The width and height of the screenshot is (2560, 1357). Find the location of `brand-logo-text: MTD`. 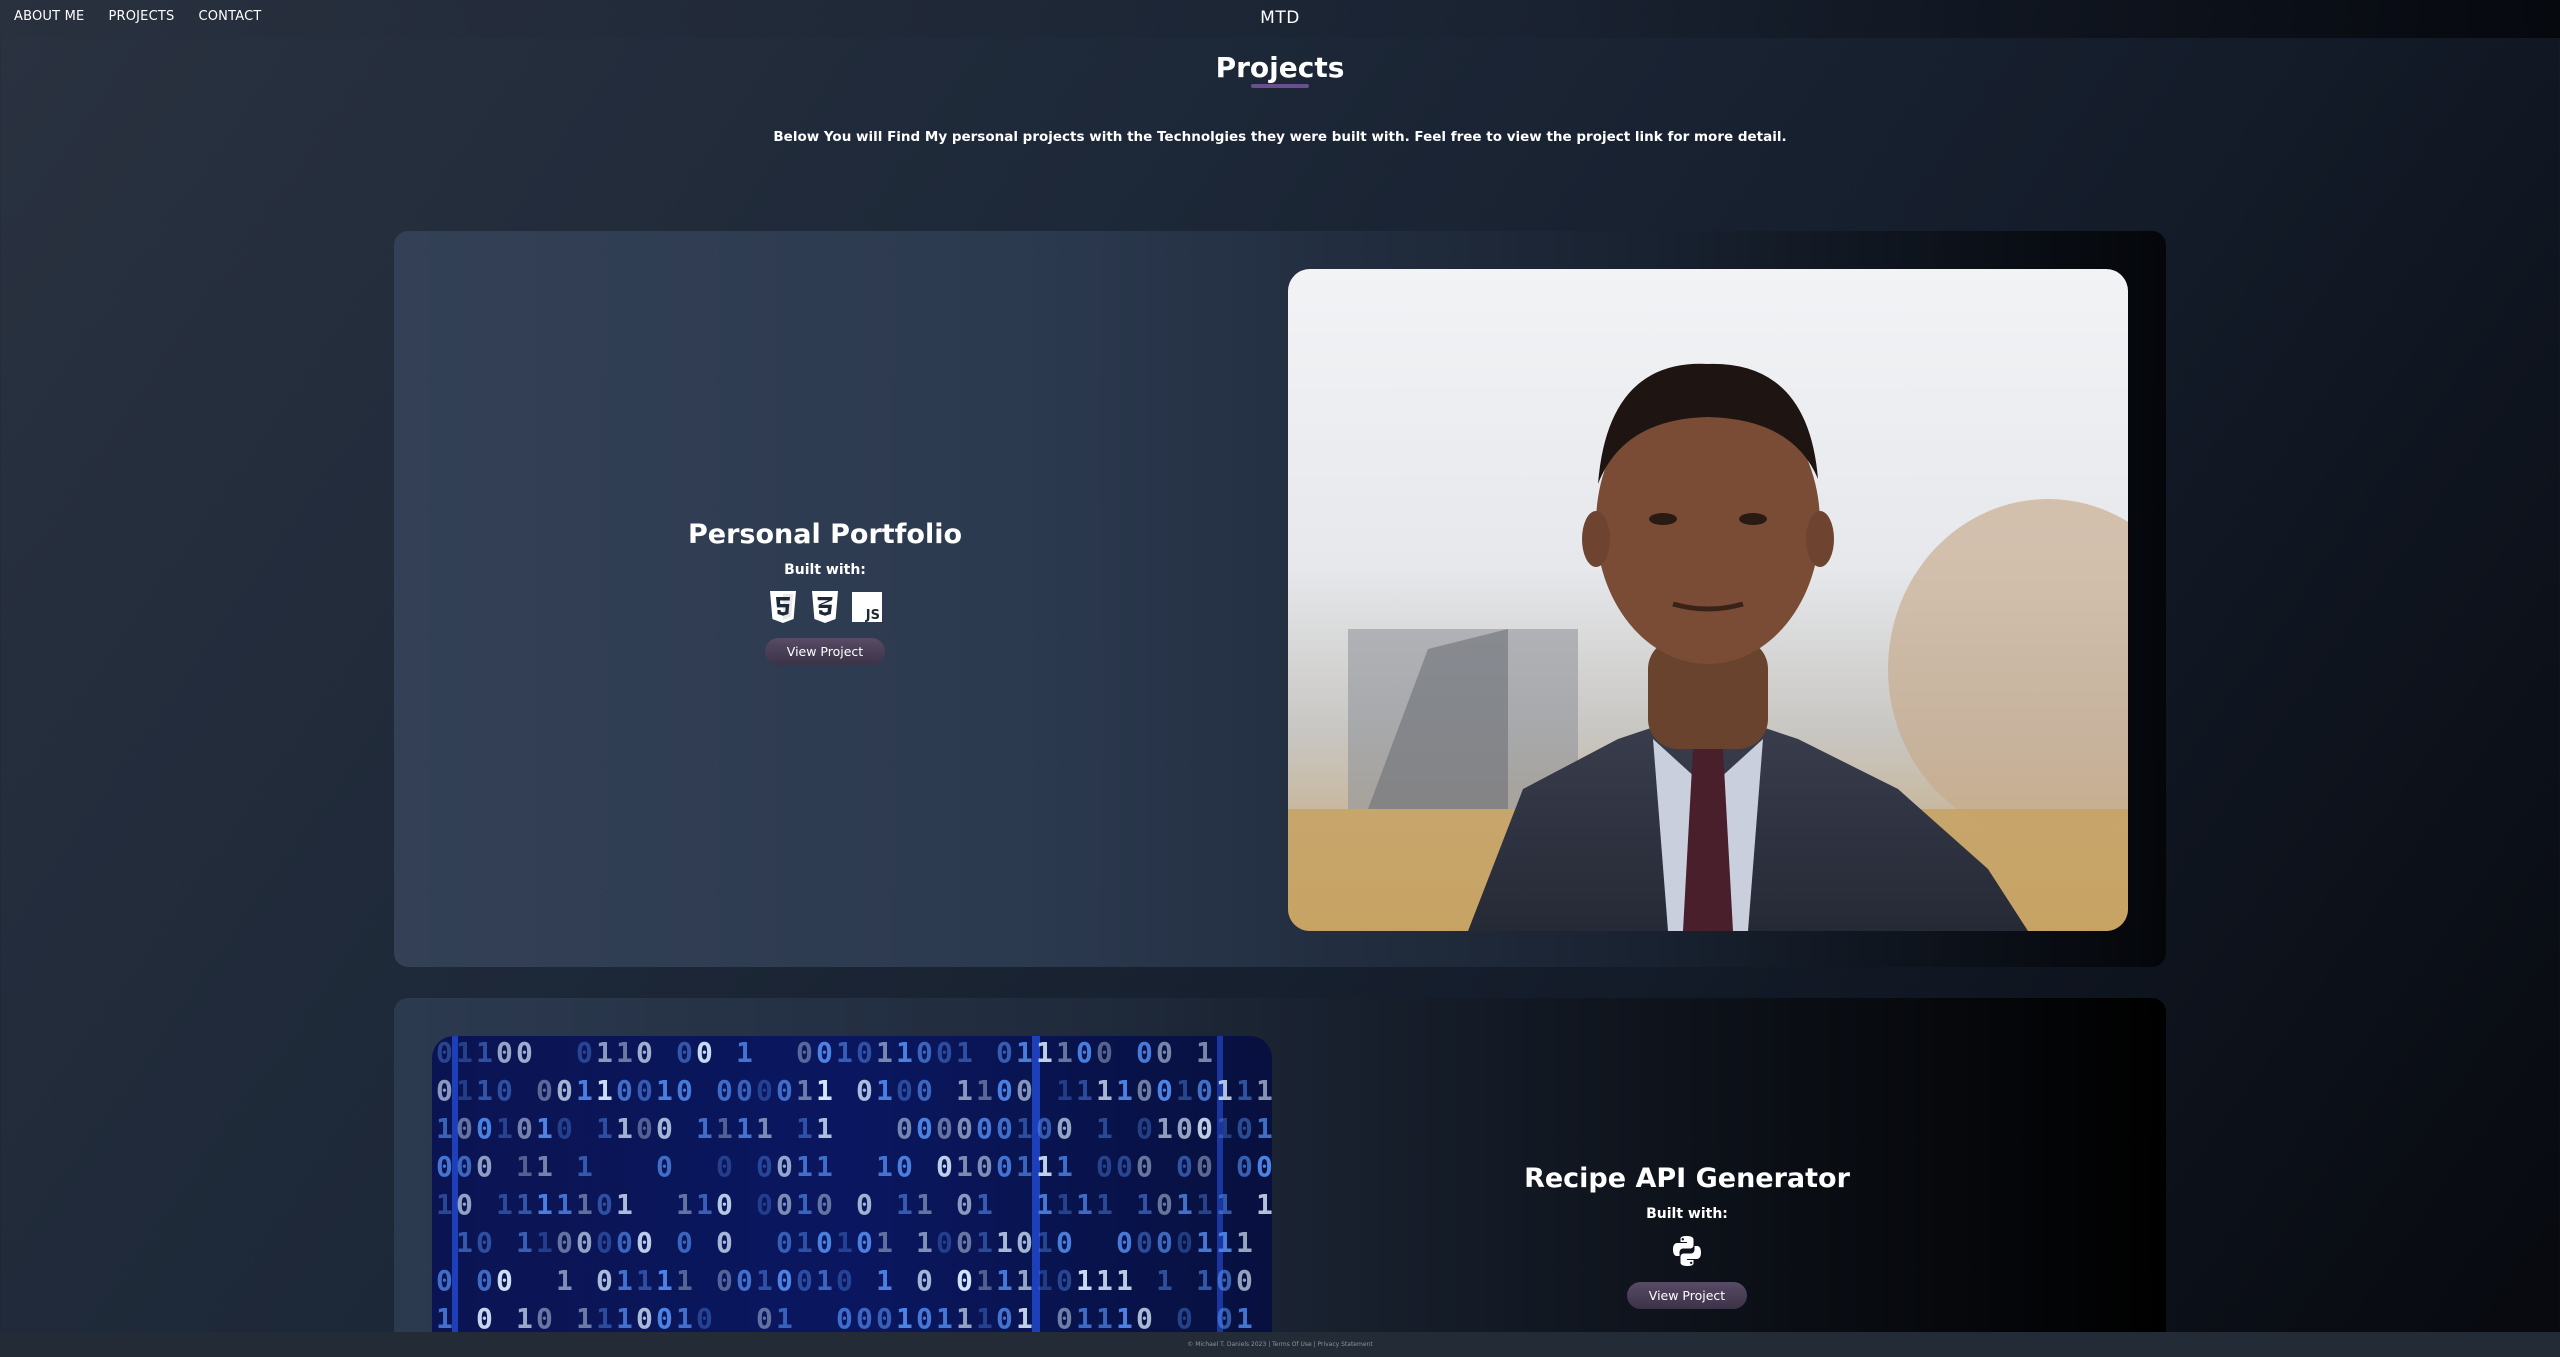

brand-logo-text: MTD is located at coordinates (1280, 18).